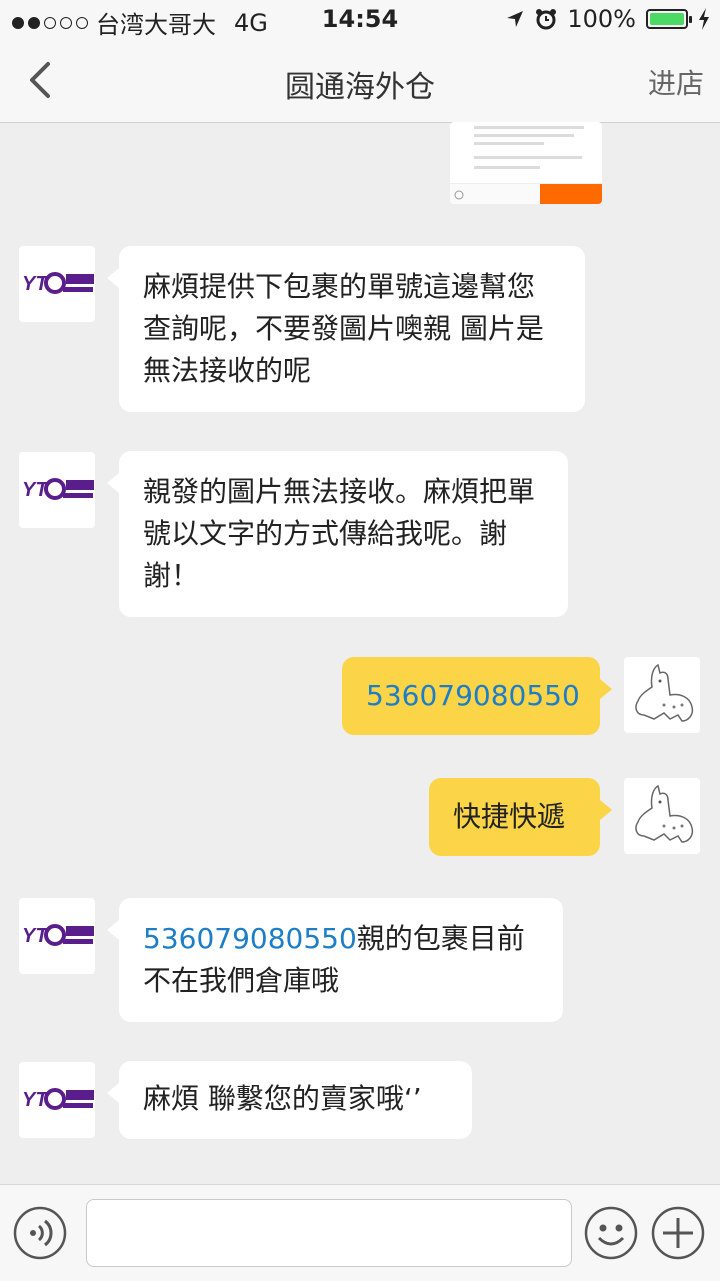  Describe the element at coordinates (282, 1098) in the screenshot. I see `message-text: 麻煩 聯繫您的賣家哦‘’` at that location.